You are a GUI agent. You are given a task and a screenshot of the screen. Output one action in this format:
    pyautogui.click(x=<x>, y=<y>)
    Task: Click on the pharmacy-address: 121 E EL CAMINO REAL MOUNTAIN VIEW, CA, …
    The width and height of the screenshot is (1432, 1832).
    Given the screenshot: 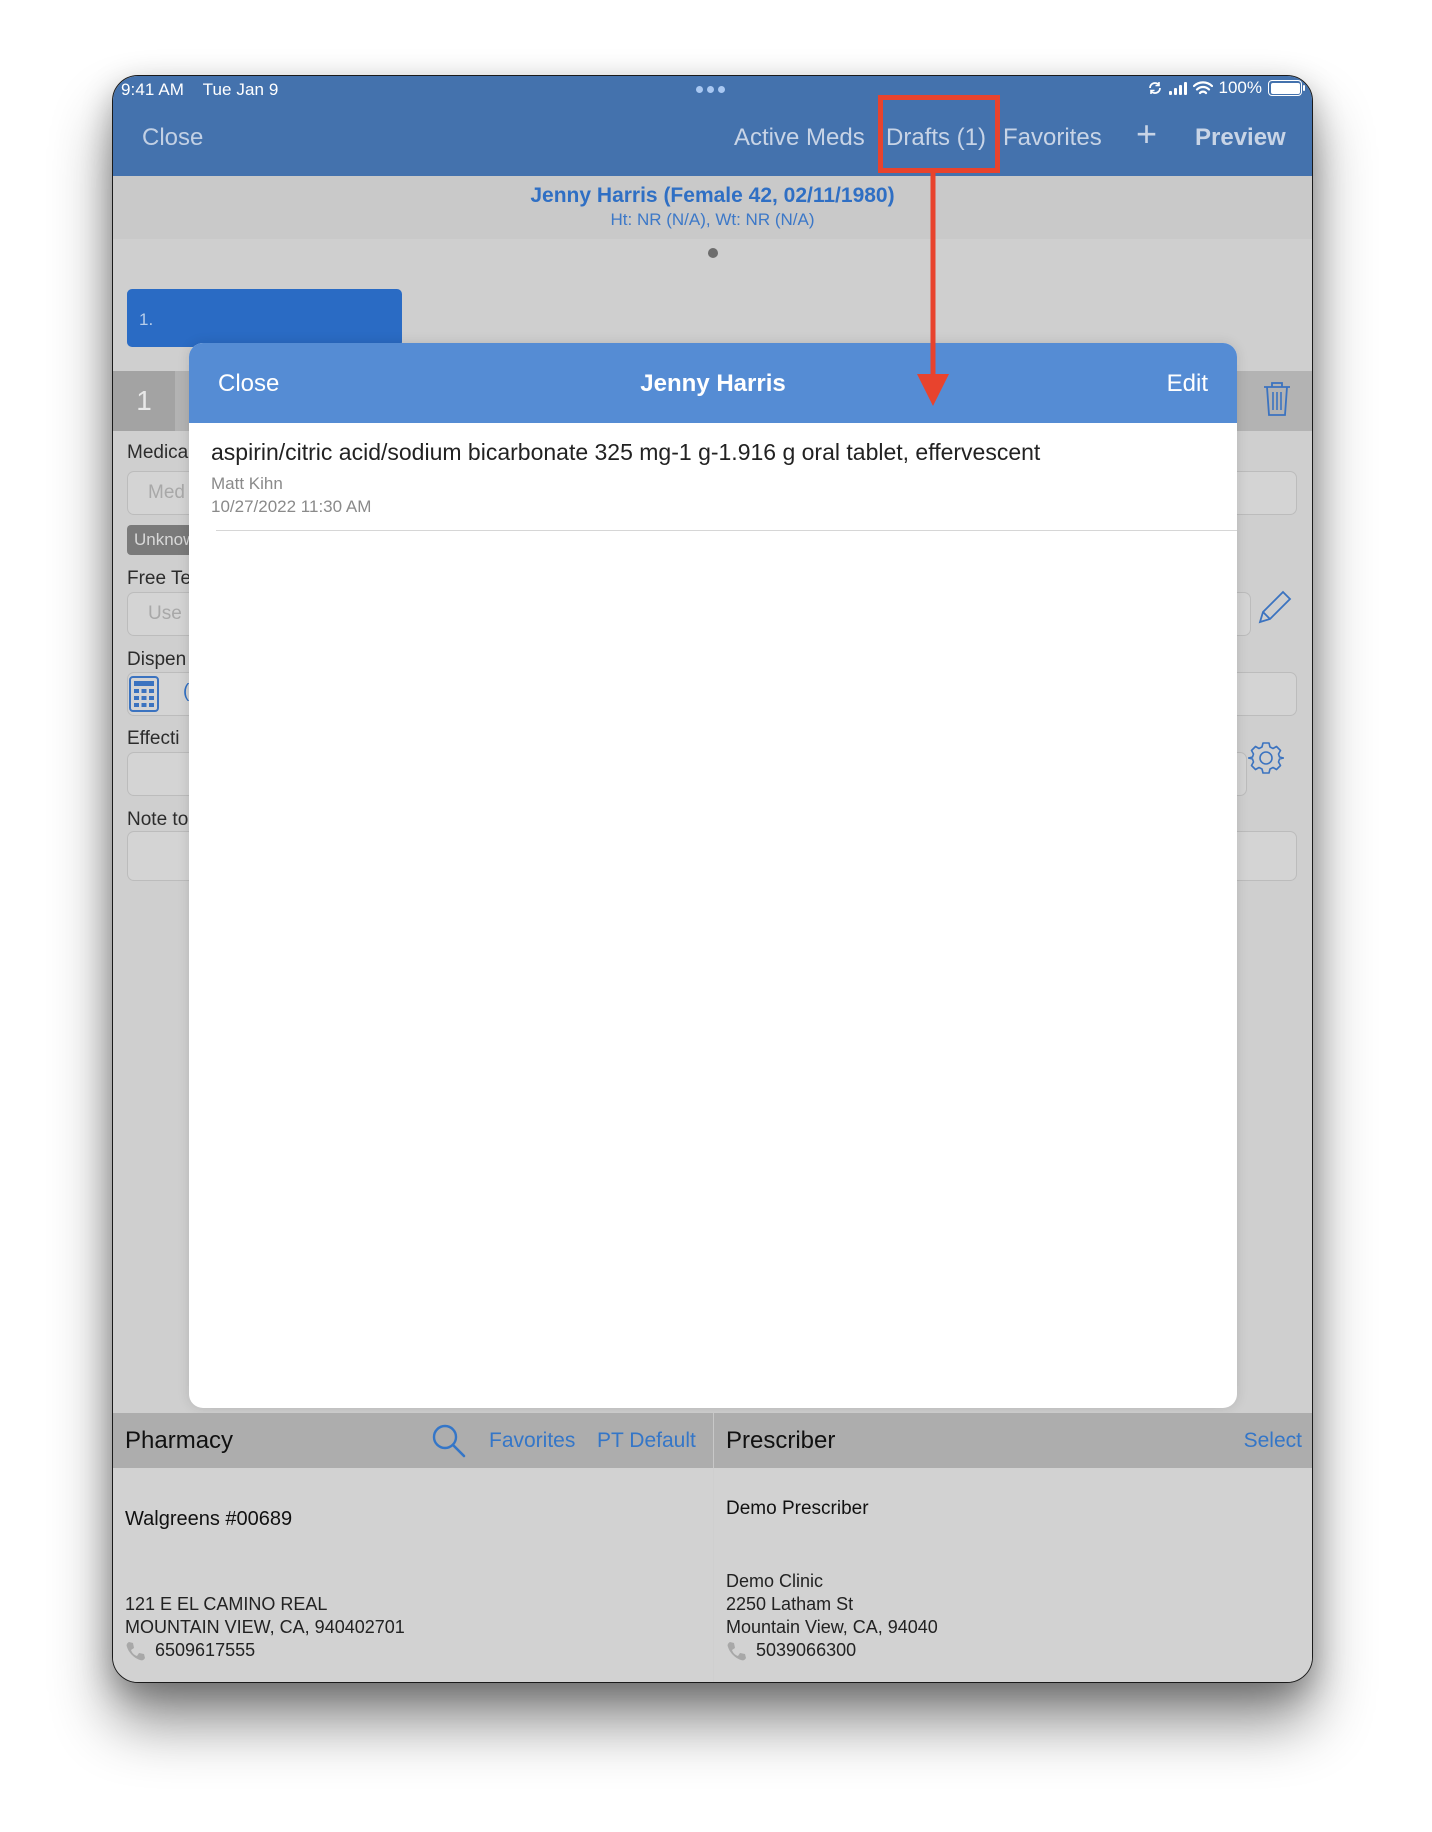 What is the action you would take?
    pyautogui.click(x=265, y=1627)
    